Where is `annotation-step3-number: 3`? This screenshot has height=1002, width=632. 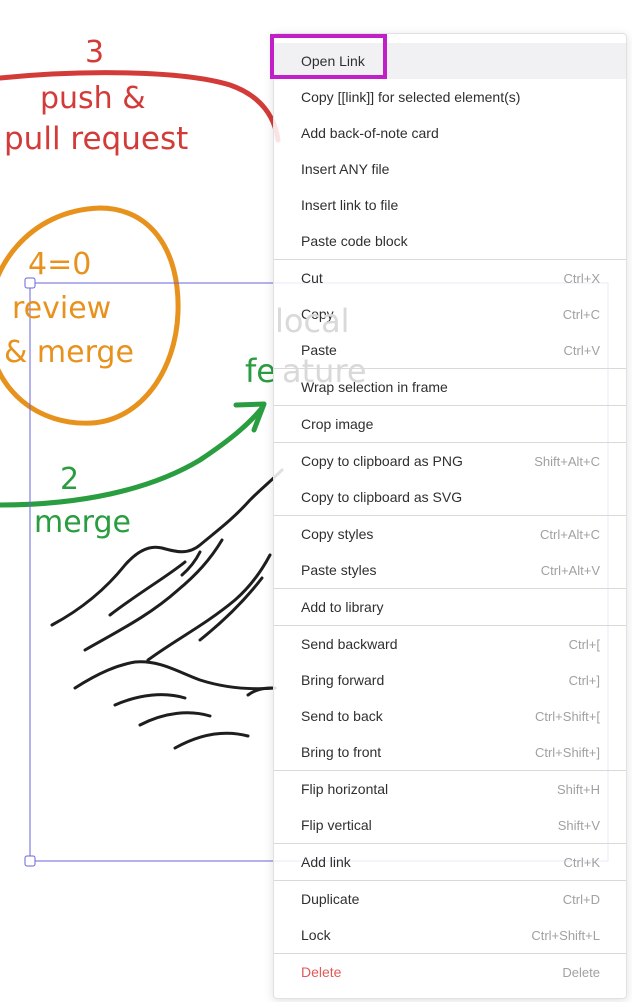 annotation-step3-number: 3 is located at coordinates (95, 52).